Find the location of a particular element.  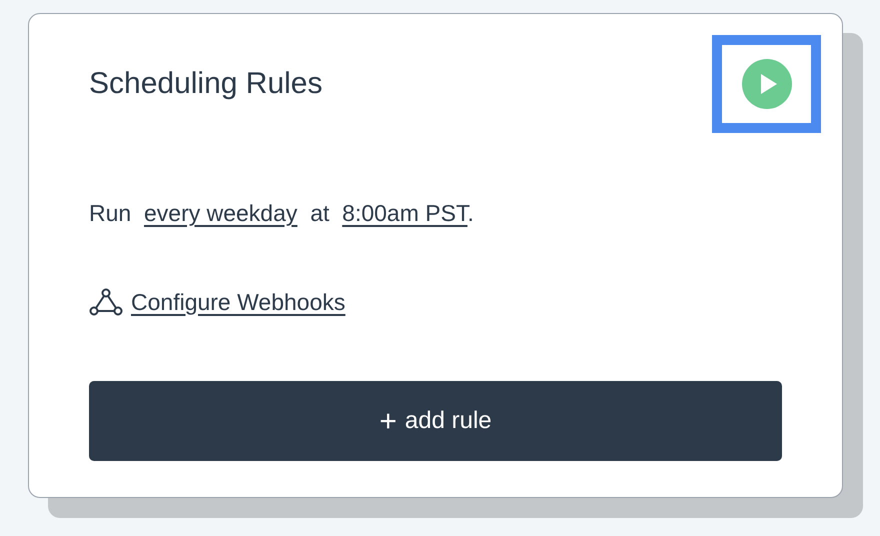

configure-webhooks-link: Configure Webhooks is located at coordinates (238, 301).